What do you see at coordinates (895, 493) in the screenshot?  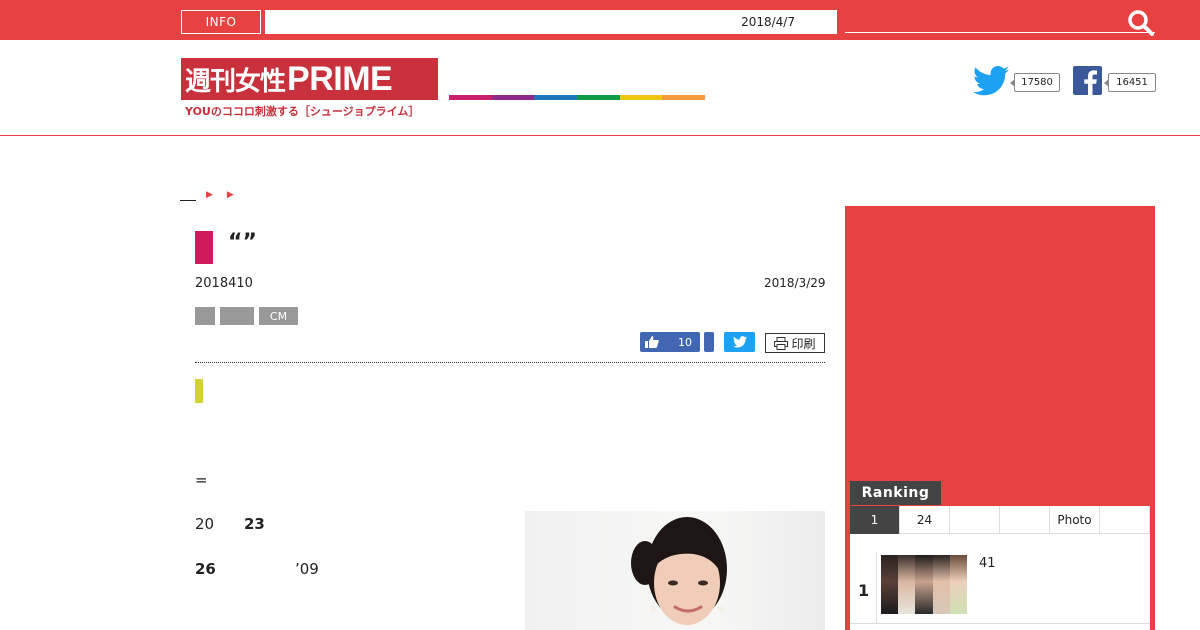 I see `ranking-label: Ranking` at bounding box center [895, 493].